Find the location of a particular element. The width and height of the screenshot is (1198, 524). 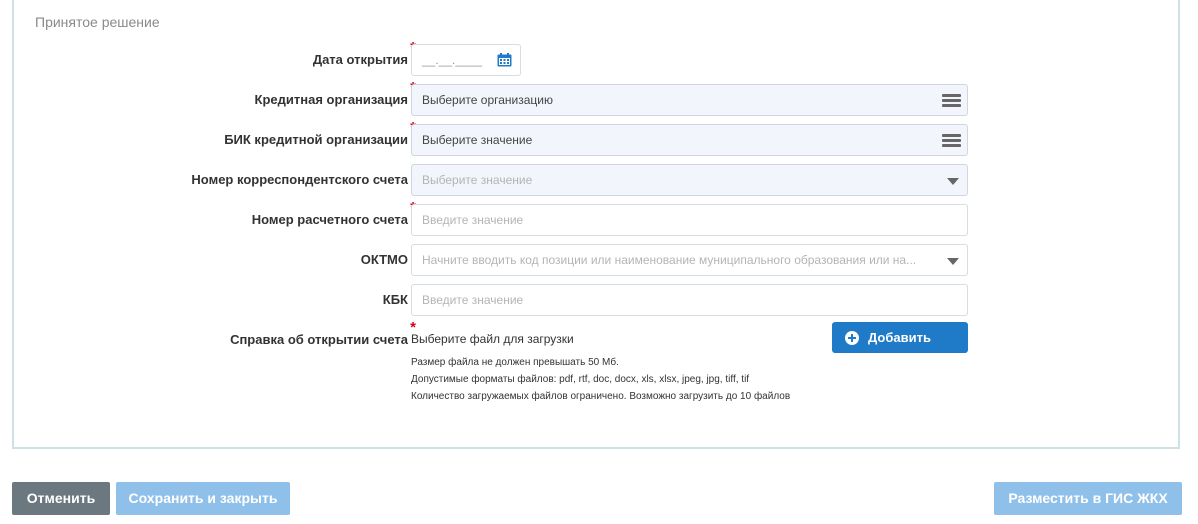

open-date-input: __.__.____ is located at coordinates (466, 60).